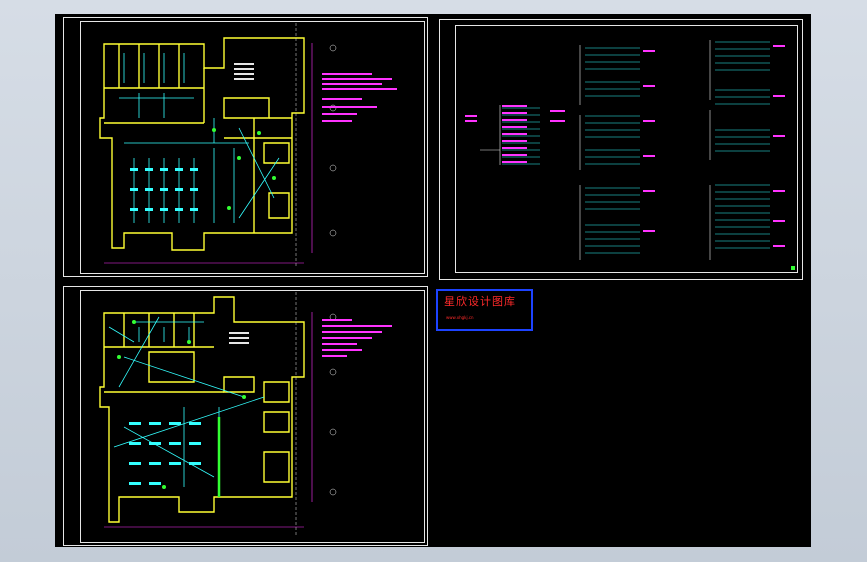  Describe the element at coordinates (484, 310) in the screenshot. I see `watermark-stamp: 星欣设计图库 www.xhgkj.cn` at that location.